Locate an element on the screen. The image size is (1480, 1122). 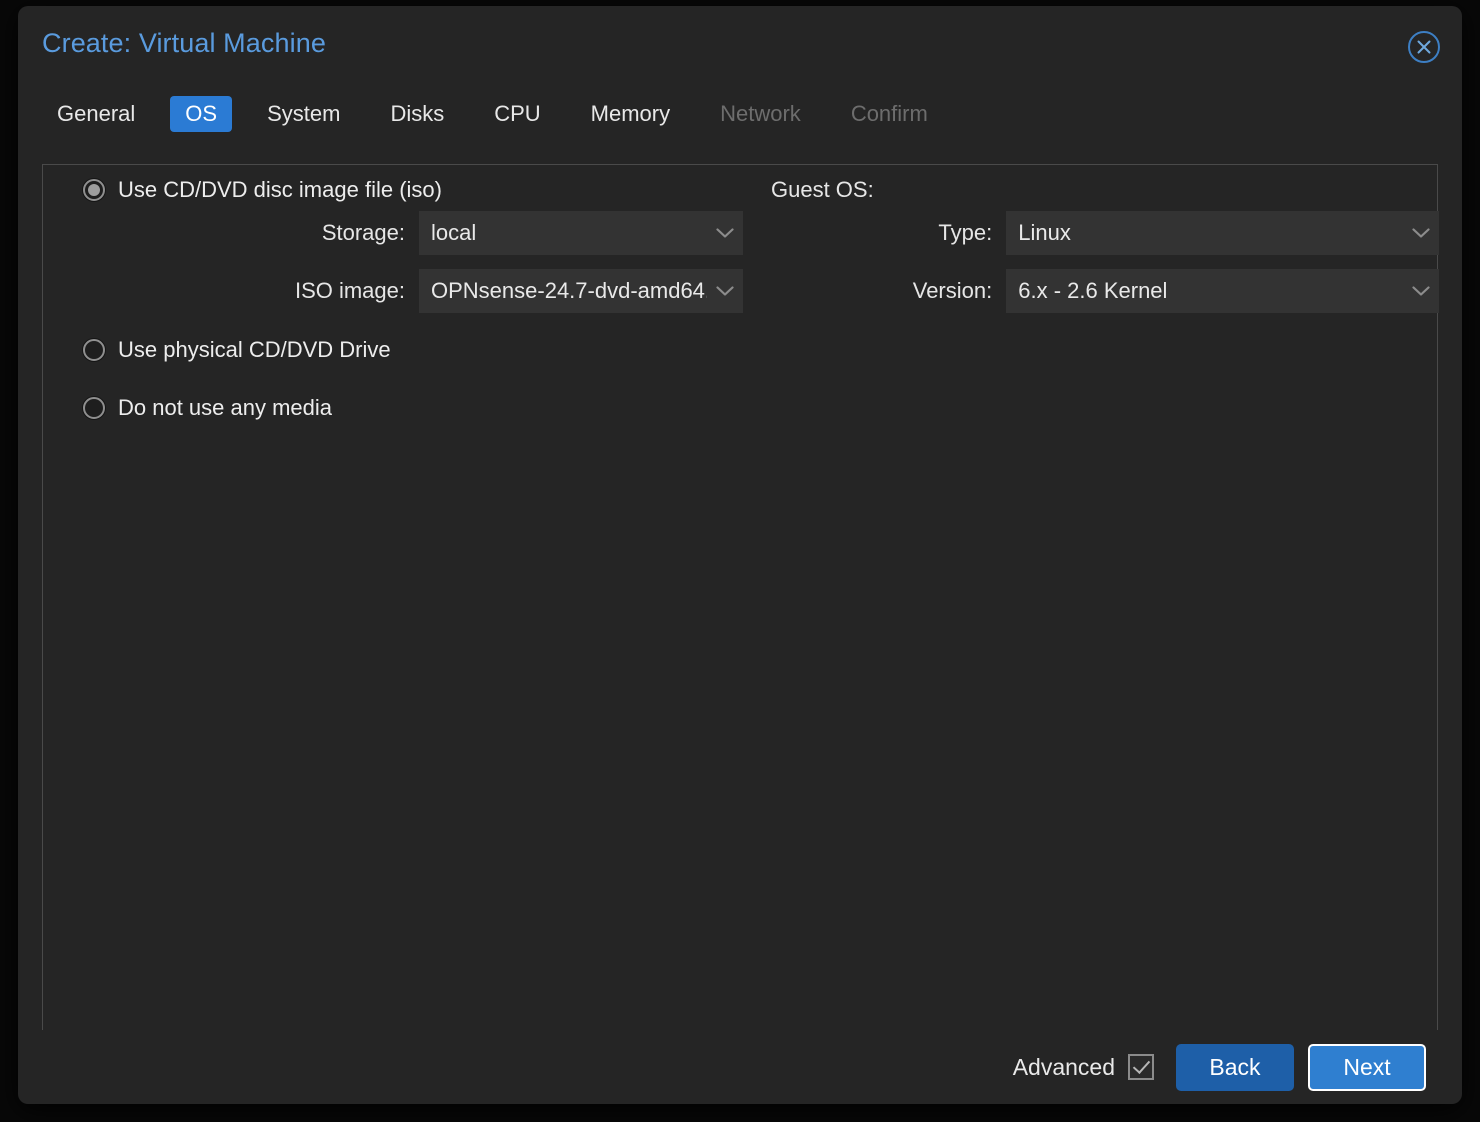
guest-os-type-label: Type: is located at coordinates (965, 232).